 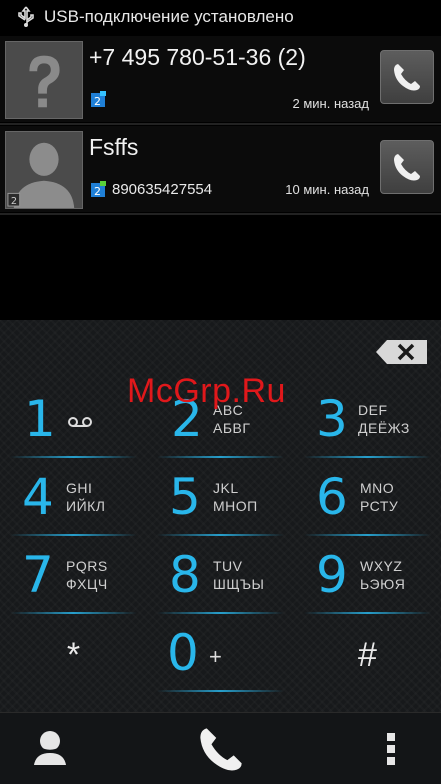 I want to click on dial-call-button, so click(x=220, y=748).